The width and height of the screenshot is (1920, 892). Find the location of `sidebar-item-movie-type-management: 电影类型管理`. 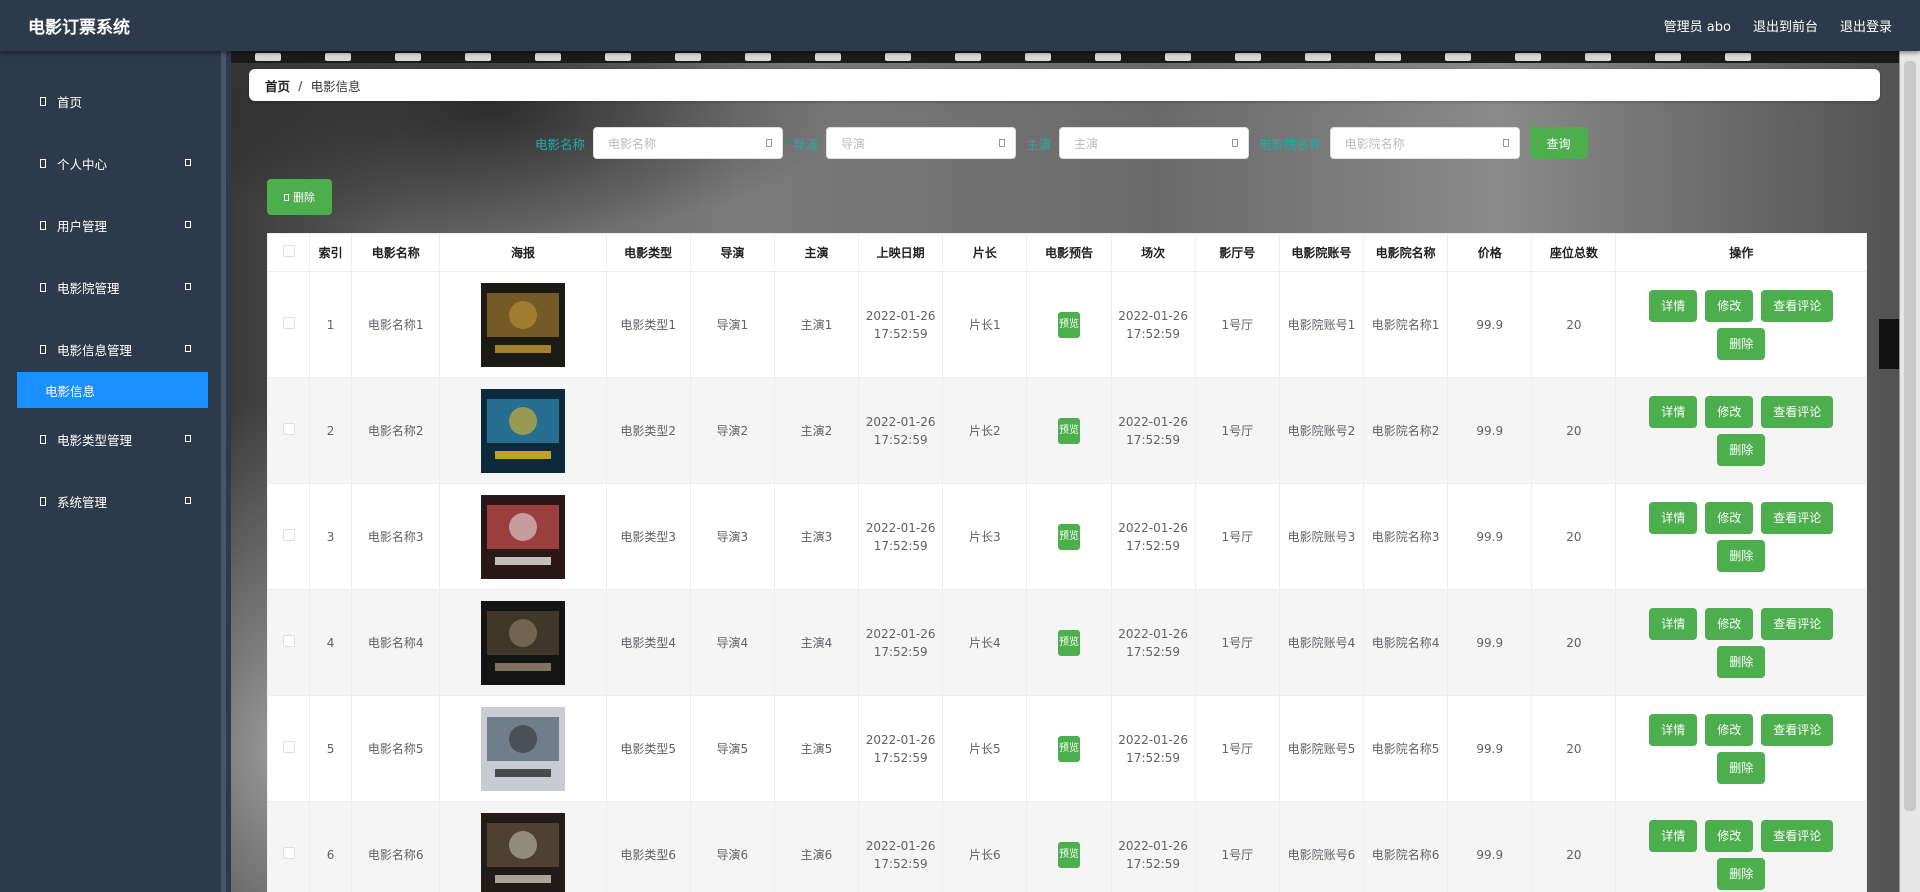

sidebar-item-movie-type-management: 电影类型管理 is located at coordinates (110, 439).